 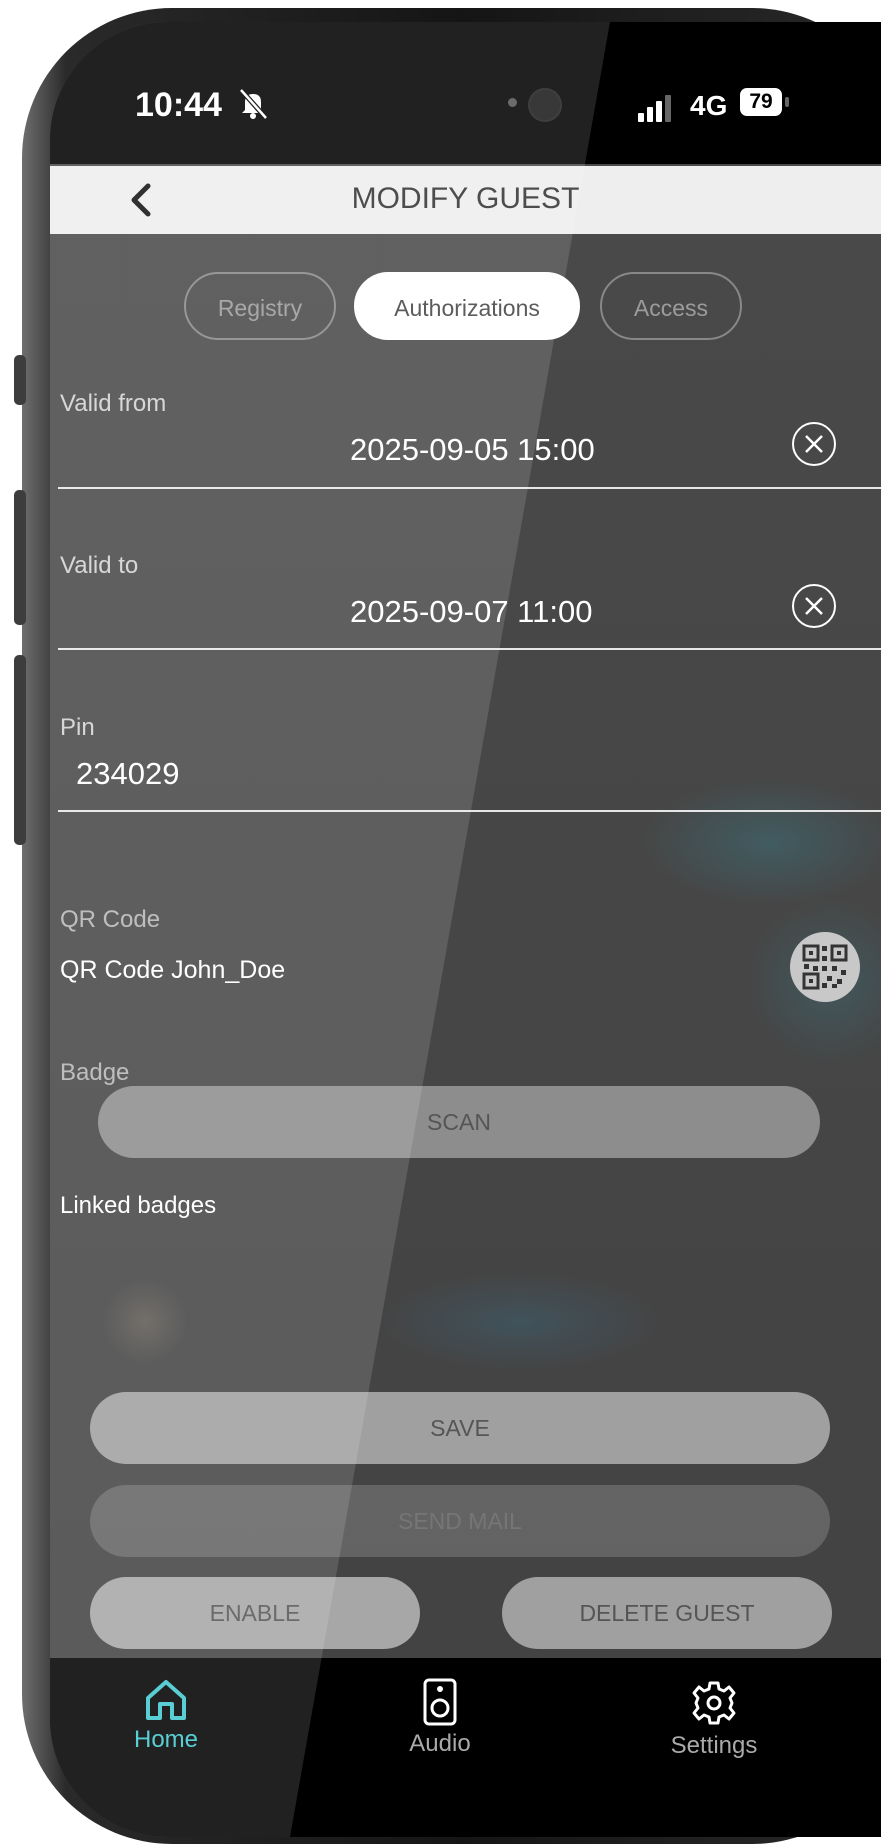 I want to click on nav-settings: Settings, so click(x=714, y=1719).